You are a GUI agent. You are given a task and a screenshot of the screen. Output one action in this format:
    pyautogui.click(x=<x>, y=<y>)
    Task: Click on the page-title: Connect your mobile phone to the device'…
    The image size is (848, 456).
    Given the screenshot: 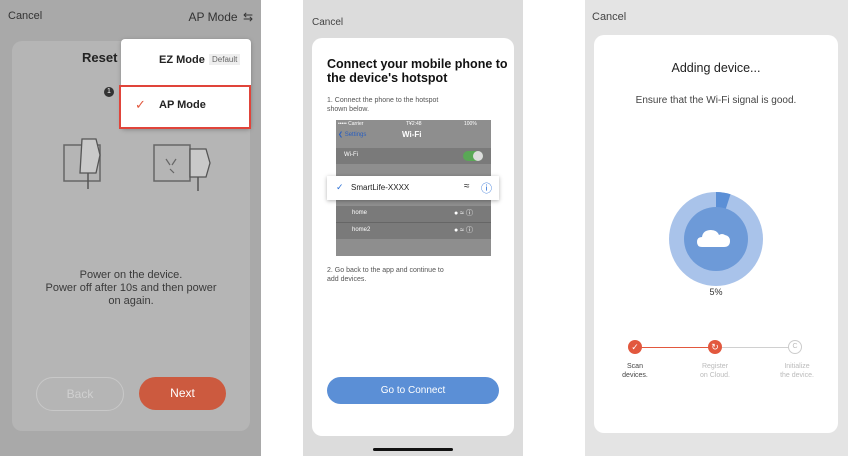 What is the action you would take?
    pyautogui.click(x=417, y=71)
    